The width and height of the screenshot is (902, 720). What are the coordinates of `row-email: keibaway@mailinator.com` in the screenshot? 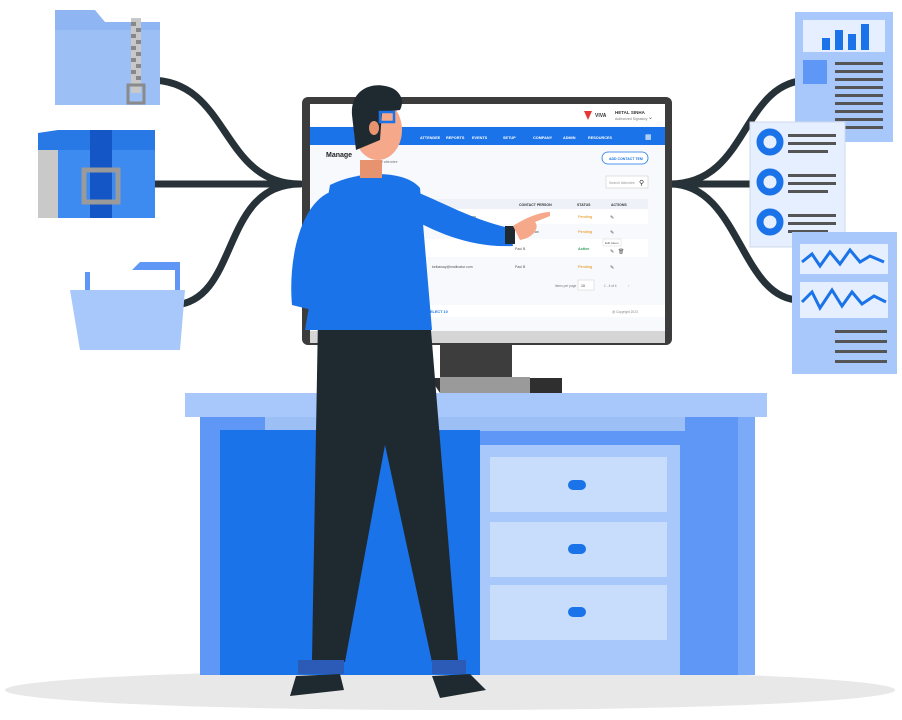 It's located at (452, 267).